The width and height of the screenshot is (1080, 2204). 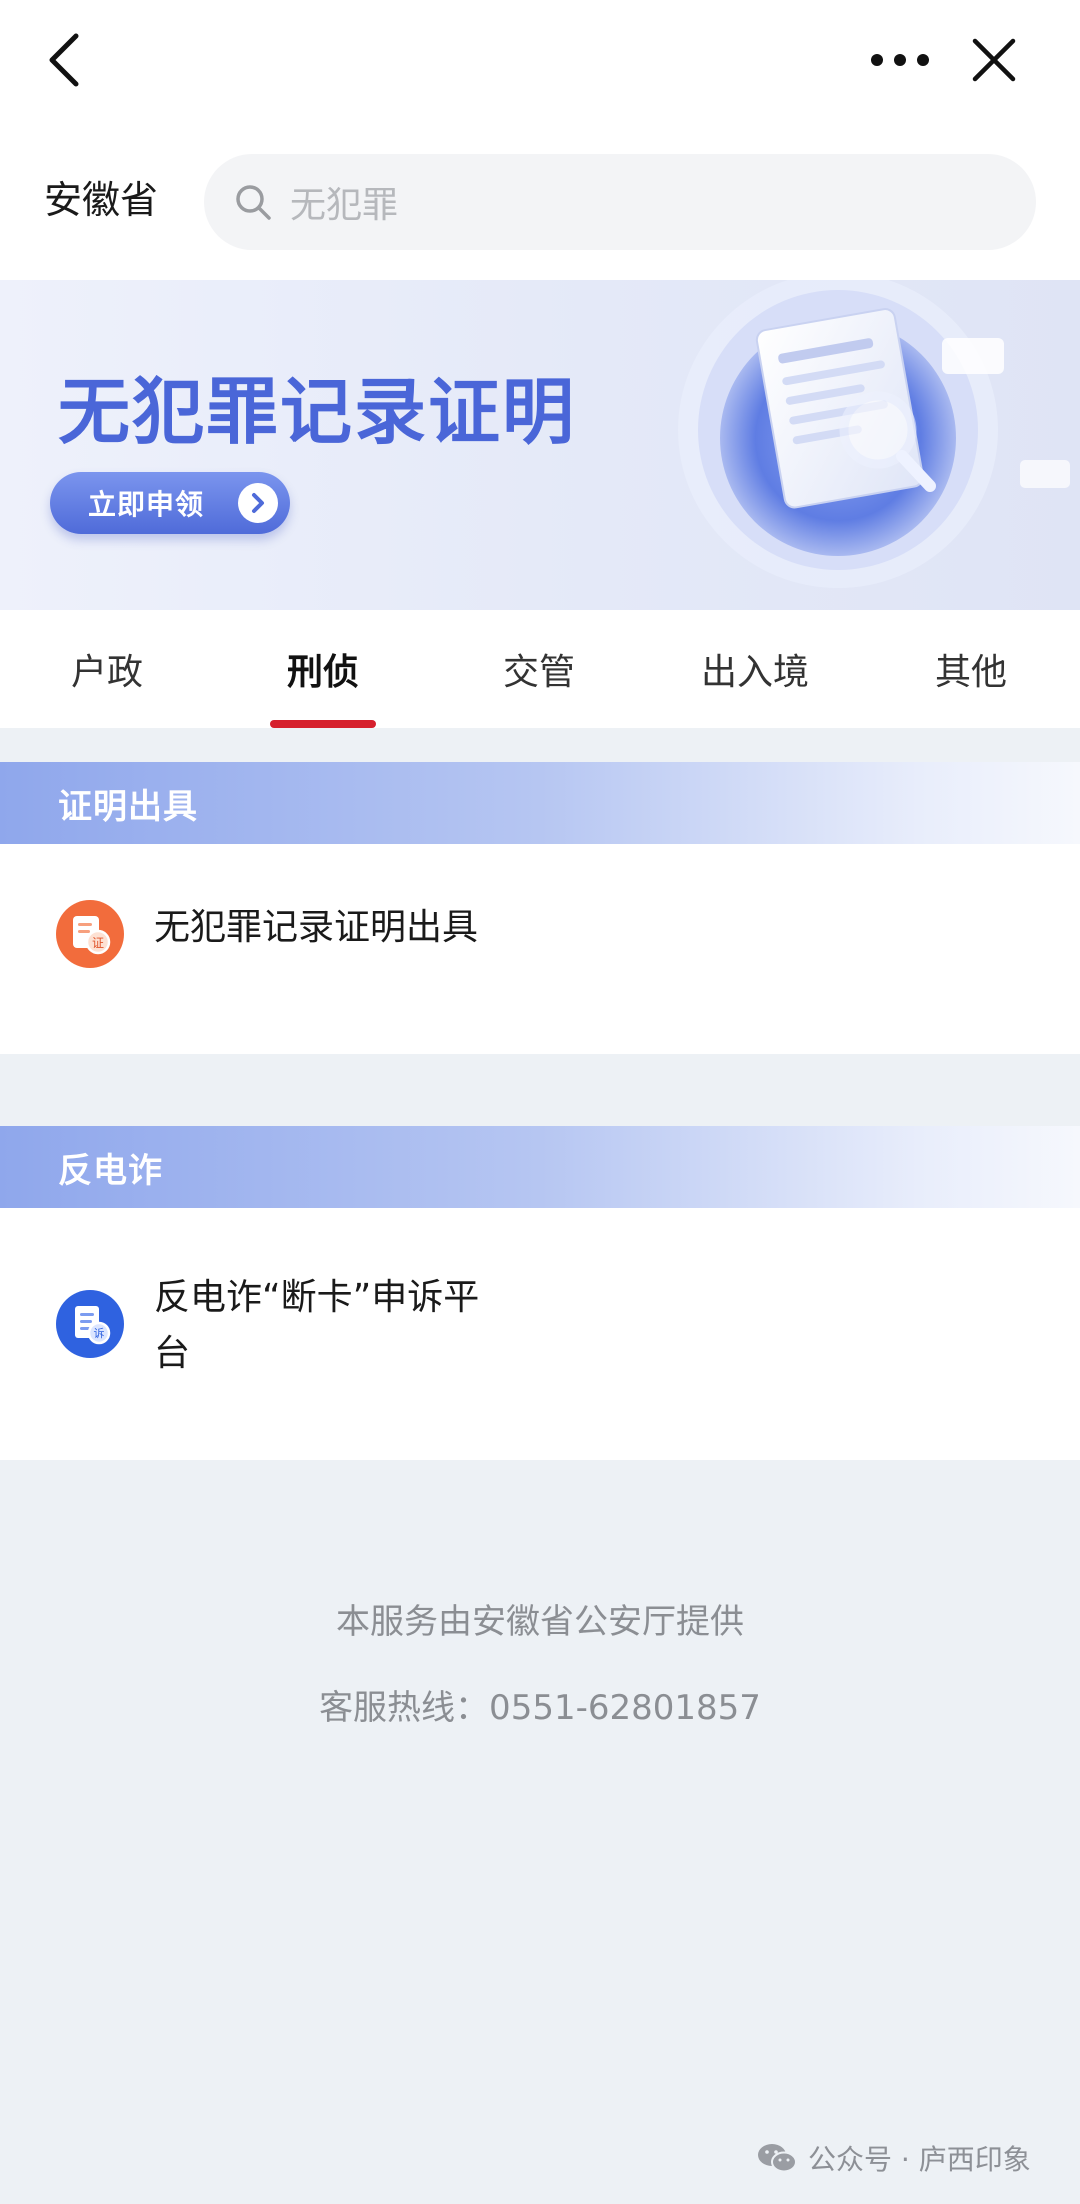 I want to click on category-tabs: 户政 刑侦 交管 出入境 其他, so click(x=540, y=669).